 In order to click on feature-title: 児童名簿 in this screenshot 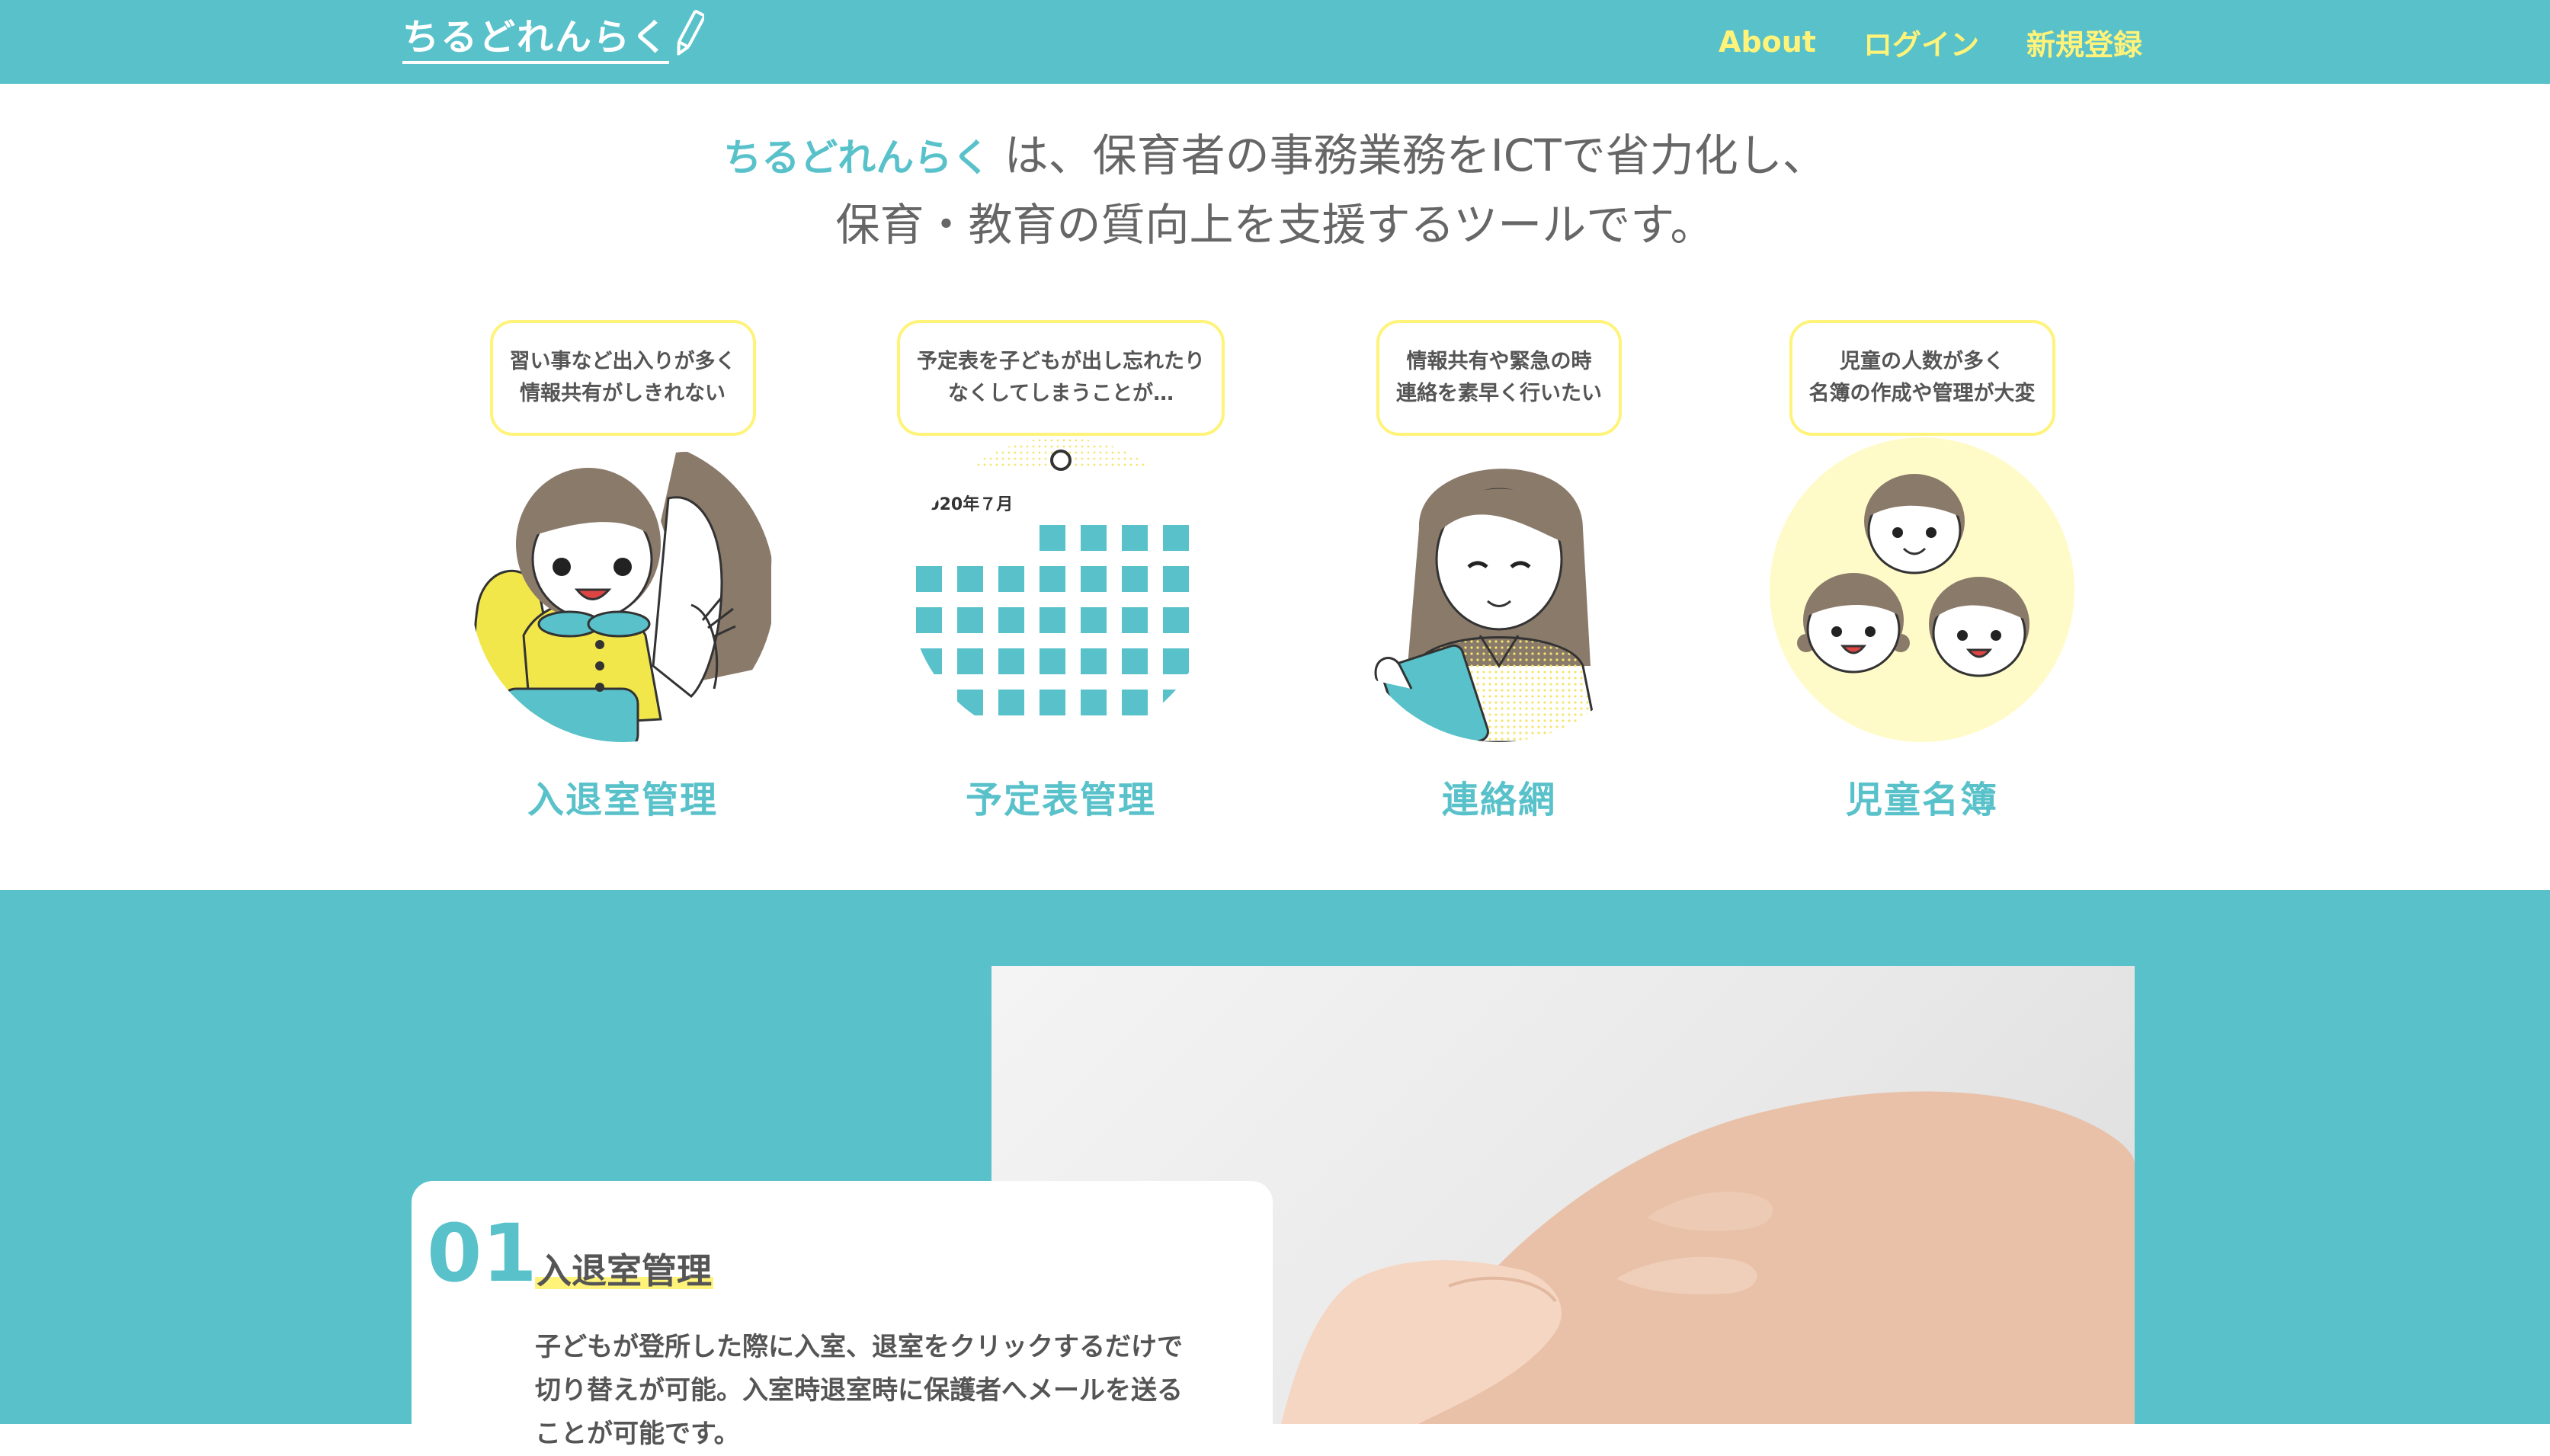, I will do `click(1922, 800)`.